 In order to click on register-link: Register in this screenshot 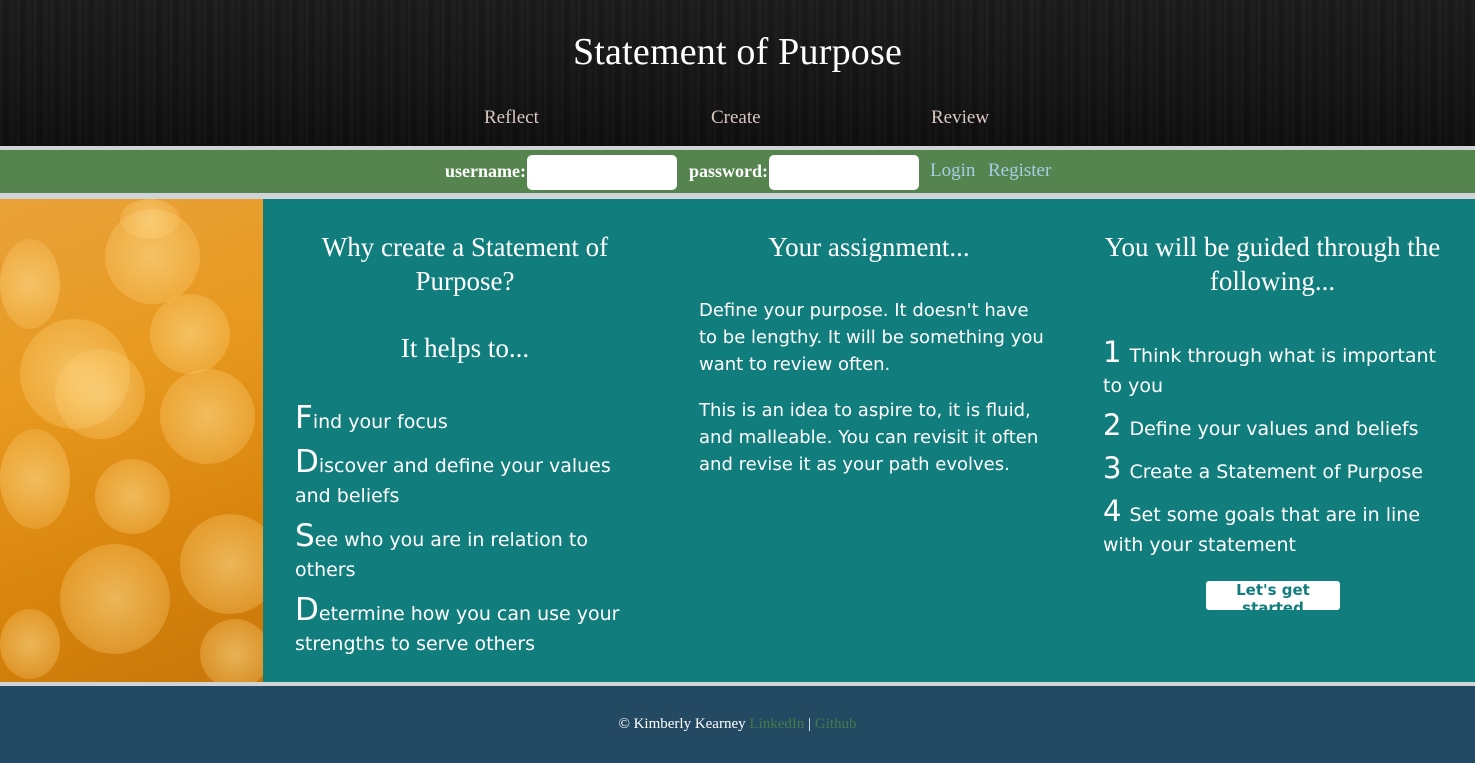, I will do `click(1019, 171)`.